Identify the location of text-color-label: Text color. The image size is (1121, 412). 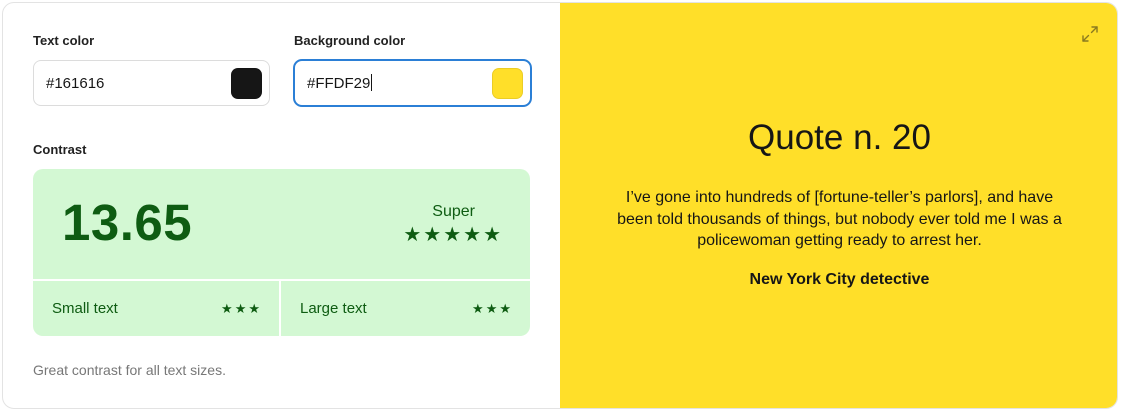
(64, 40).